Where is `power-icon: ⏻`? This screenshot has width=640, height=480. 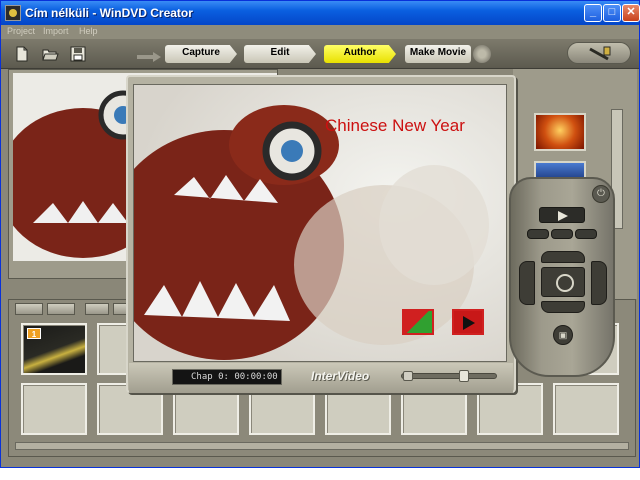
power-icon: ⏻ is located at coordinates (601, 194).